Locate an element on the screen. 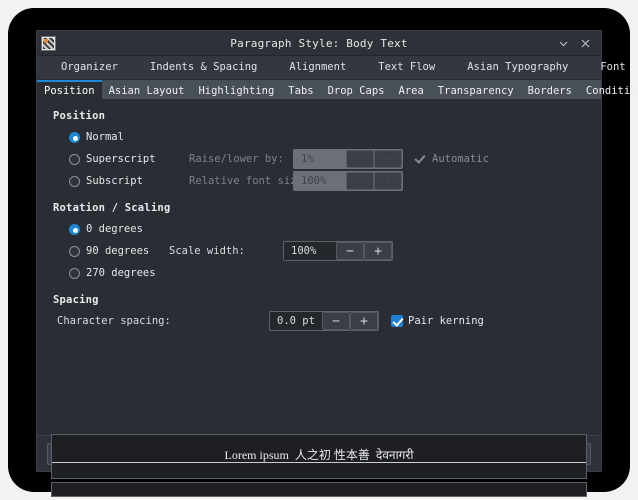  radio-superscript-label: Superscript is located at coordinates (121, 159).